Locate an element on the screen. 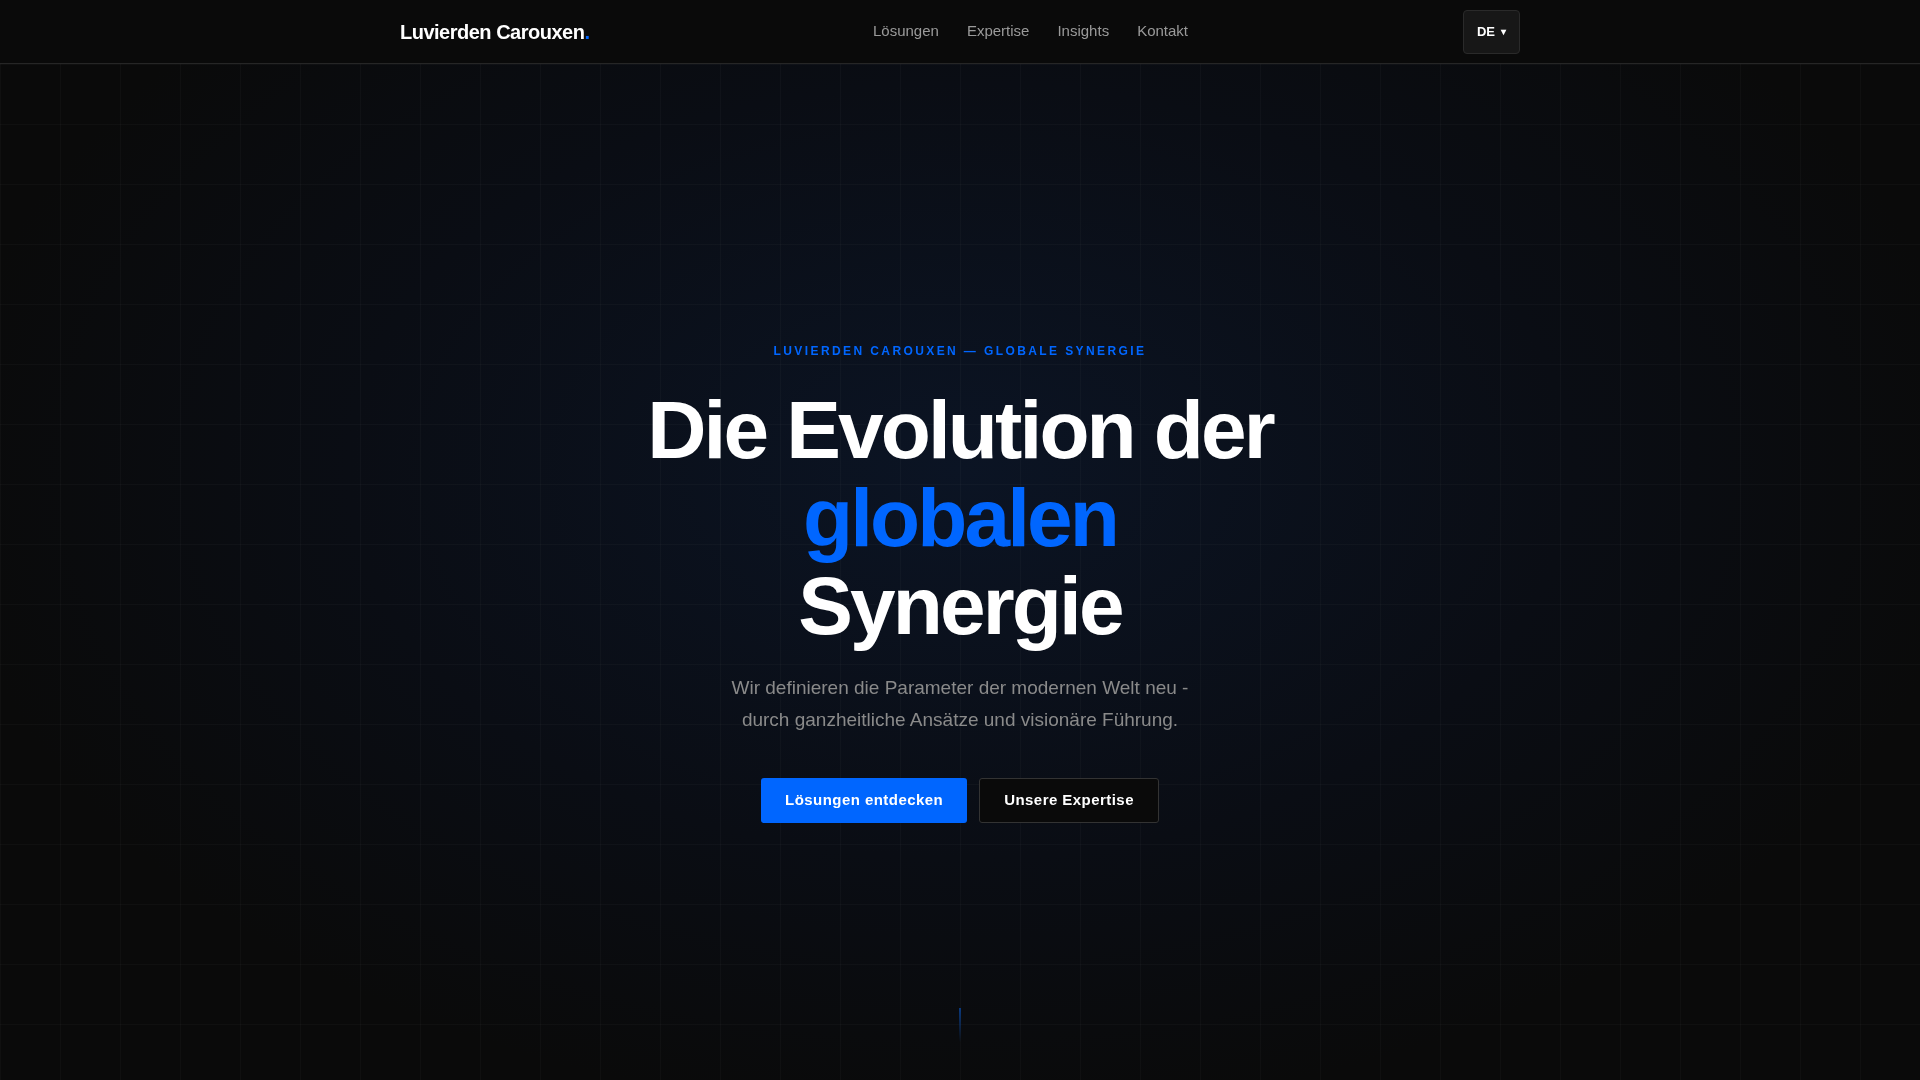 The image size is (1920, 1080). hero-headline: Die Evolution der globalen Synergie is located at coordinates (960, 517).